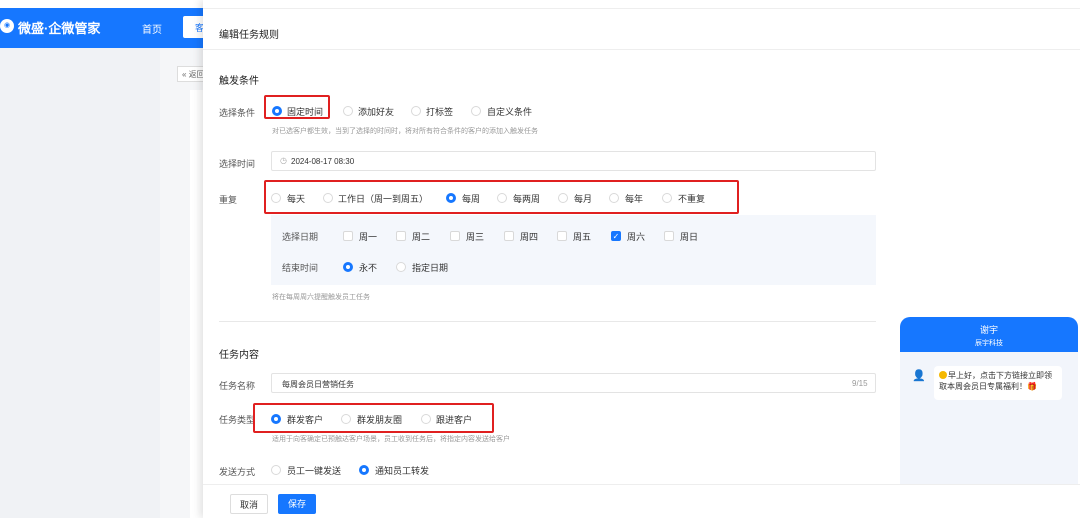 The image size is (1080, 518). What do you see at coordinates (430, 268) in the screenshot?
I see `end-option-date: 指定日期` at bounding box center [430, 268].